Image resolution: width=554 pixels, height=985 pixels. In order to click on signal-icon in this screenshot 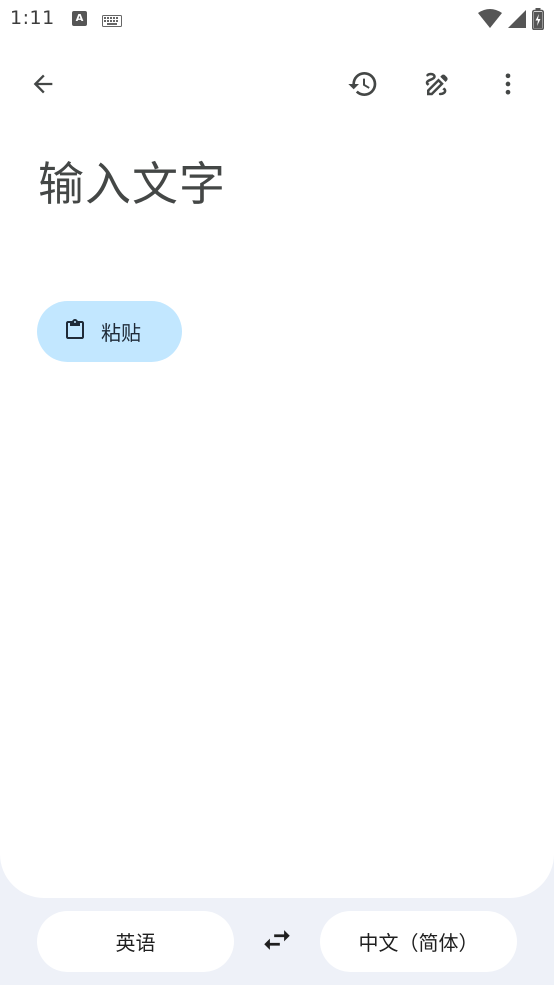, I will do `click(517, 21)`.